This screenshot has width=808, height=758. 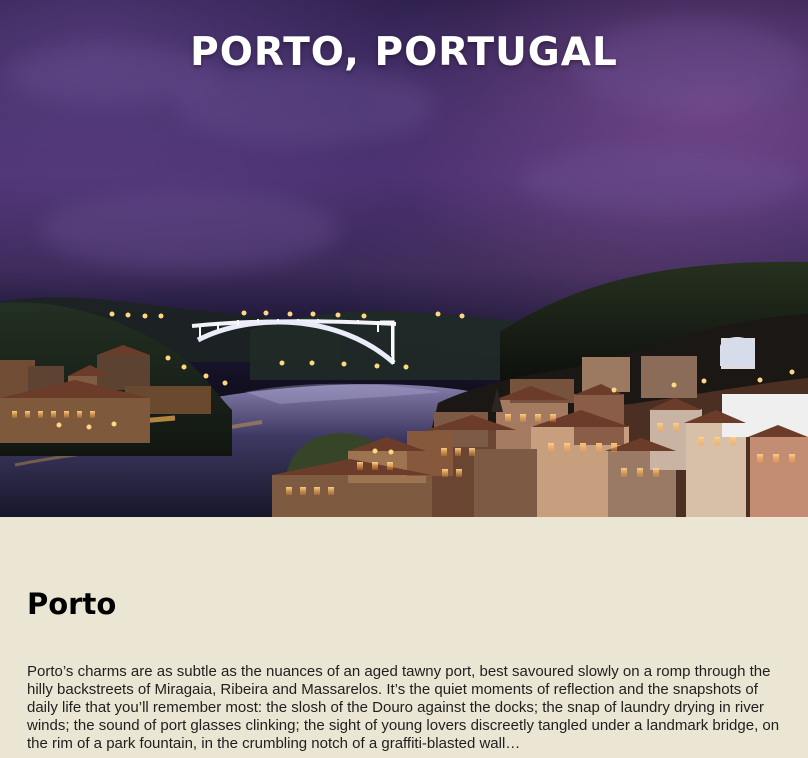 What do you see at coordinates (404, 52) in the screenshot?
I see `hero-title: PORTO, PORTUGAL` at bounding box center [404, 52].